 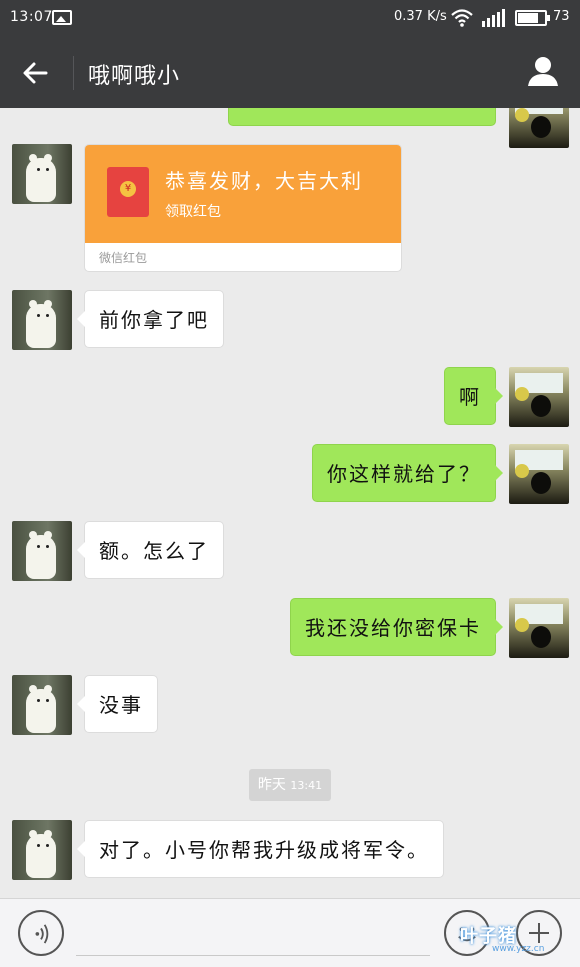 I want to click on chat-title: 哦啊哦小, so click(x=134, y=76).